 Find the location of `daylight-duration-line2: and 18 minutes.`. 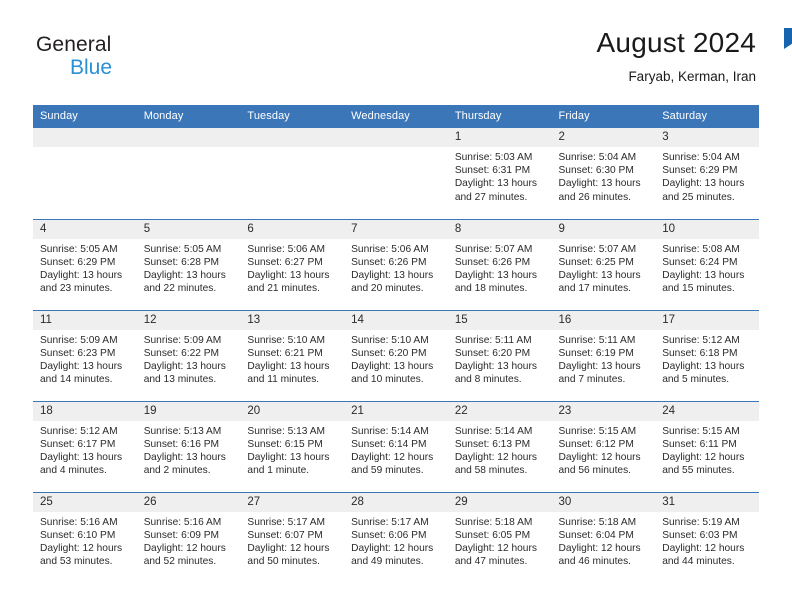

daylight-duration-line2: and 18 minutes. is located at coordinates (491, 289).